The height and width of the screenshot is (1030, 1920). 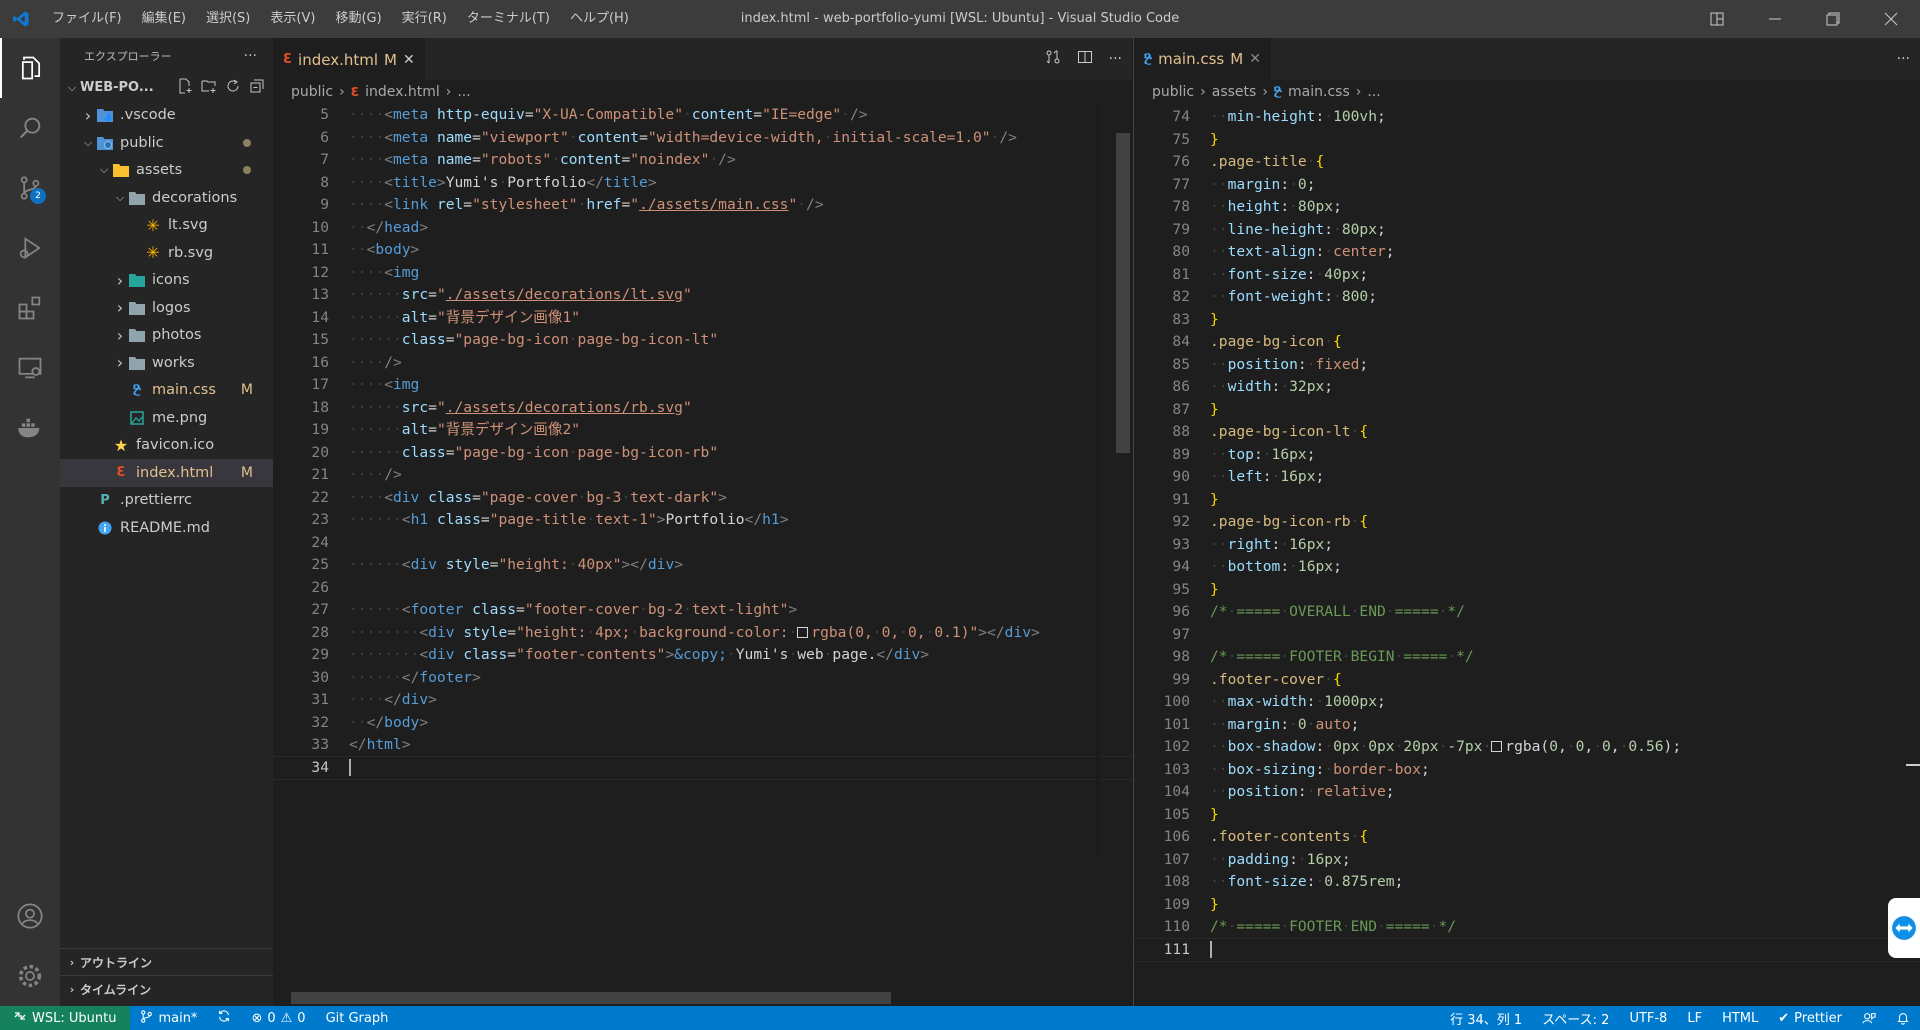 What do you see at coordinates (349, 59) in the screenshot?
I see `tab-index-html: Ɛ index.html M ✕` at bounding box center [349, 59].